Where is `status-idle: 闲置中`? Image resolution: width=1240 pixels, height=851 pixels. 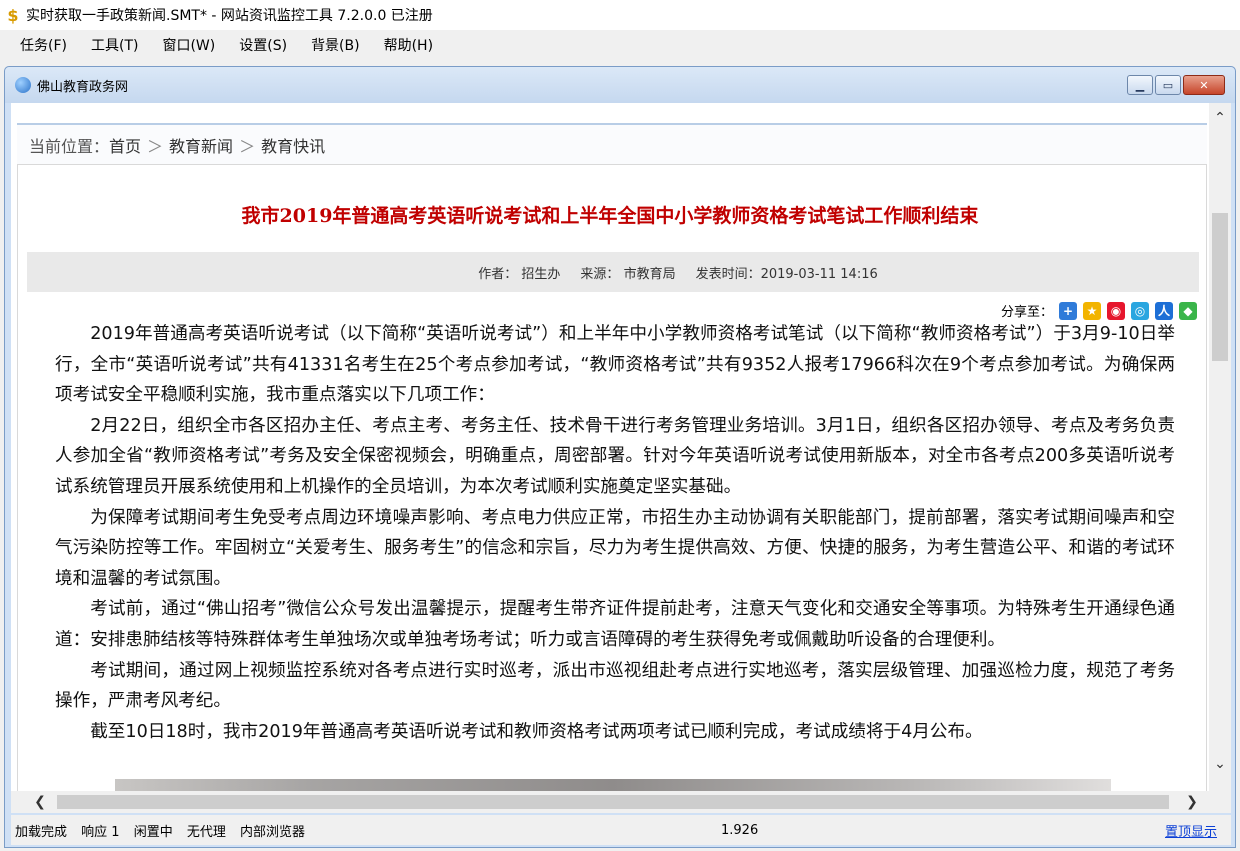 status-idle: 闲置中 is located at coordinates (153, 832).